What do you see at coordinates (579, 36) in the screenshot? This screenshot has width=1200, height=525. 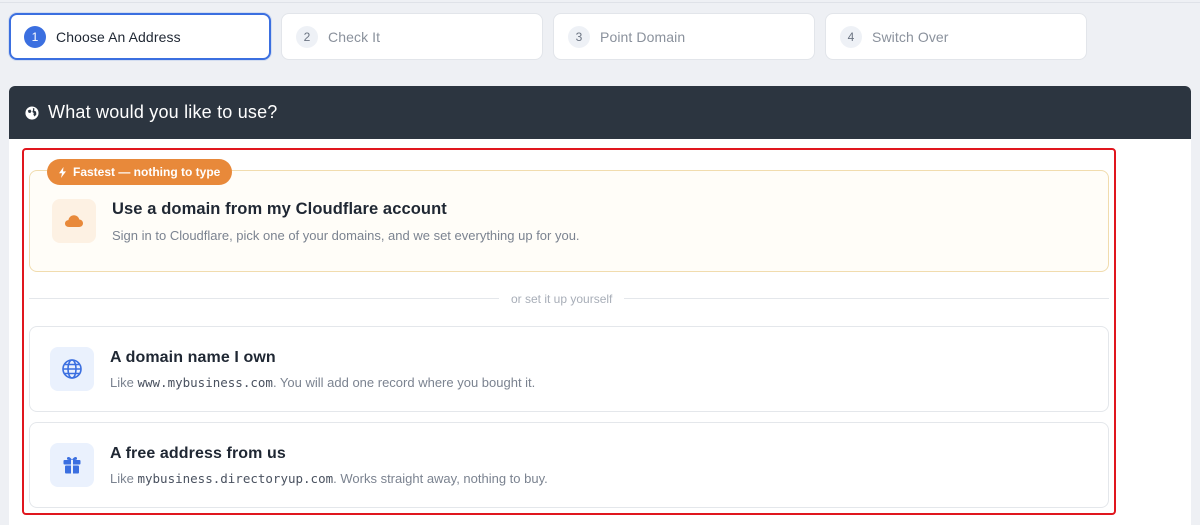 I see `step-number: 3` at bounding box center [579, 36].